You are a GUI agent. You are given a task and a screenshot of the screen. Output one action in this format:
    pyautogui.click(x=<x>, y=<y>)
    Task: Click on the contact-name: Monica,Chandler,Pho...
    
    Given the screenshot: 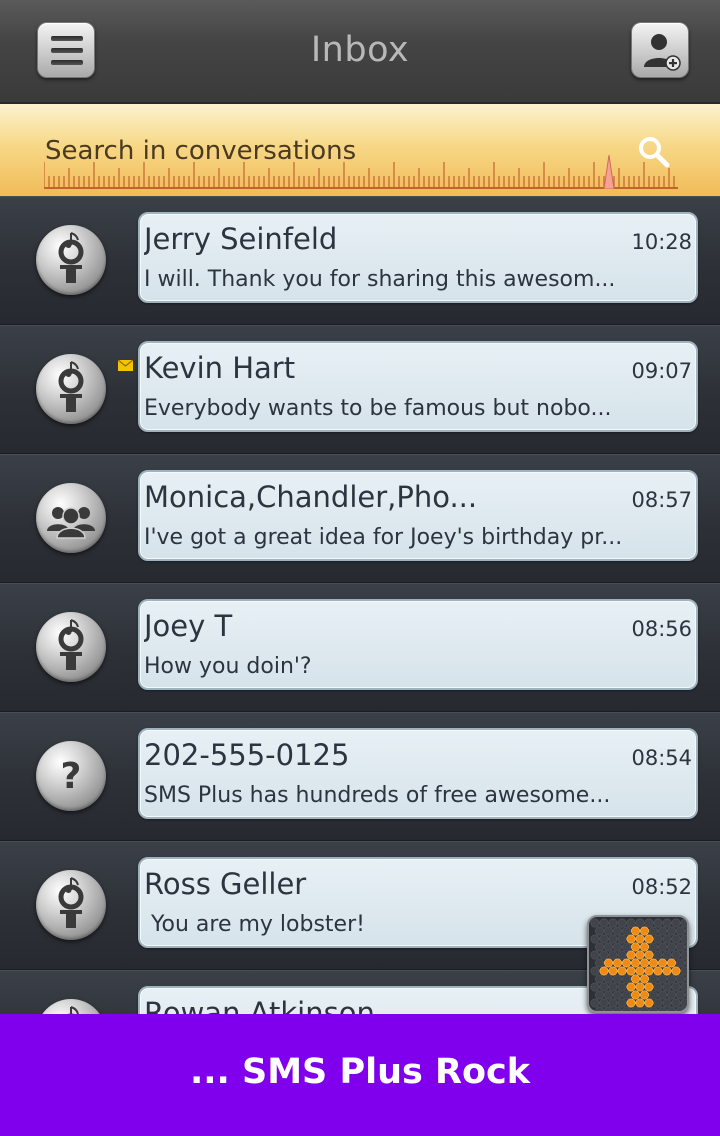 What is the action you would take?
    pyautogui.click(x=311, y=497)
    